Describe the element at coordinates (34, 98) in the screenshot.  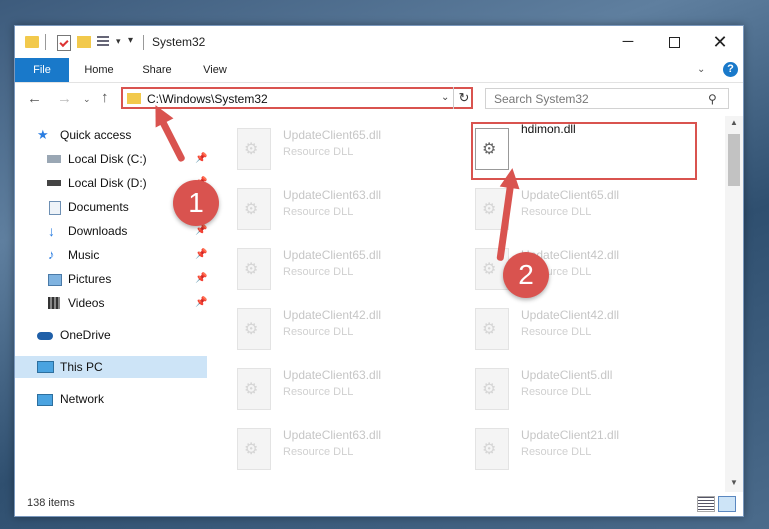
I see `back-button: ←` at that location.